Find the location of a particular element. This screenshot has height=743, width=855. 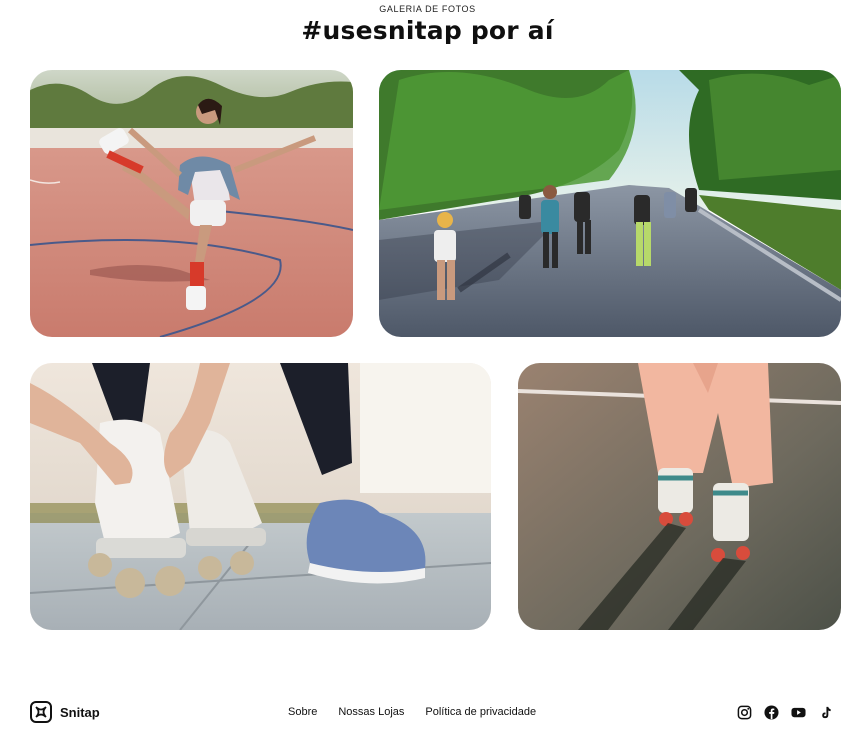

social-links is located at coordinates (785, 712).